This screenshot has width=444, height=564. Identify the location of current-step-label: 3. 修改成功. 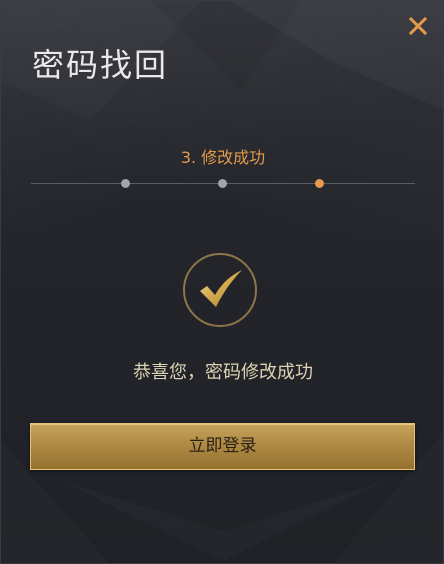
(223, 157).